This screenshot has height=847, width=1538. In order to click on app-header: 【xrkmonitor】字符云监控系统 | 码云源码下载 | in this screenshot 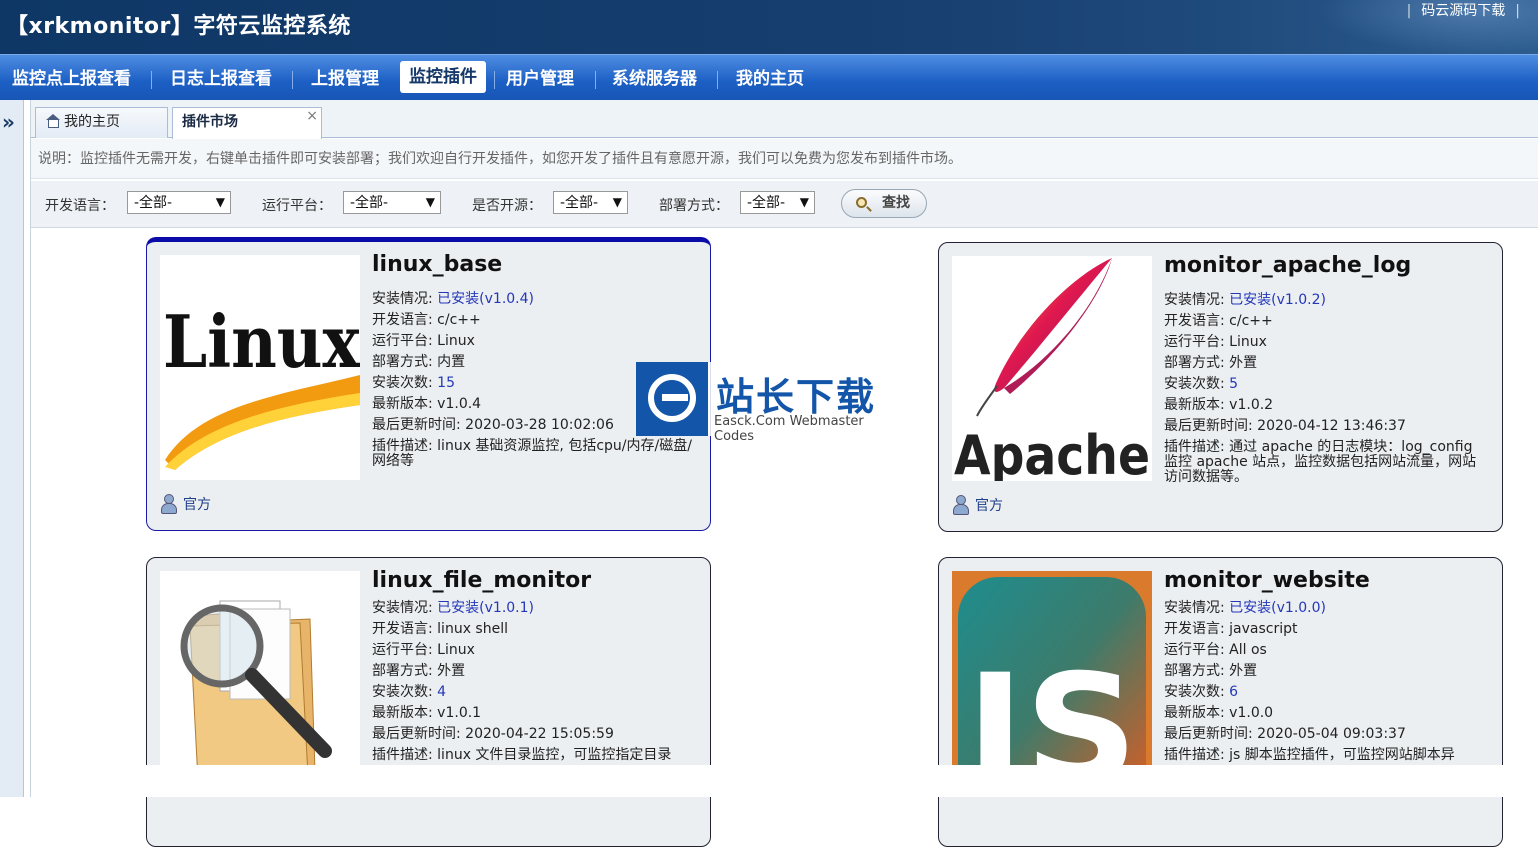, I will do `click(769, 27)`.